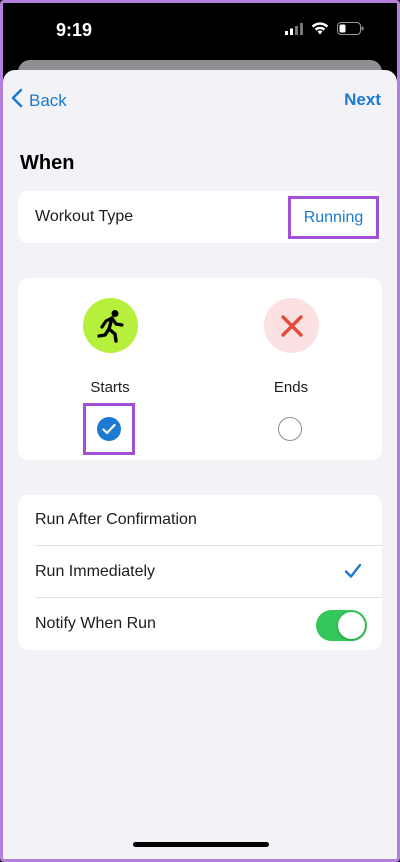 Image resolution: width=400 pixels, height=862 pixels. I want to click on status-bar: 9:19, so click(200, 31).